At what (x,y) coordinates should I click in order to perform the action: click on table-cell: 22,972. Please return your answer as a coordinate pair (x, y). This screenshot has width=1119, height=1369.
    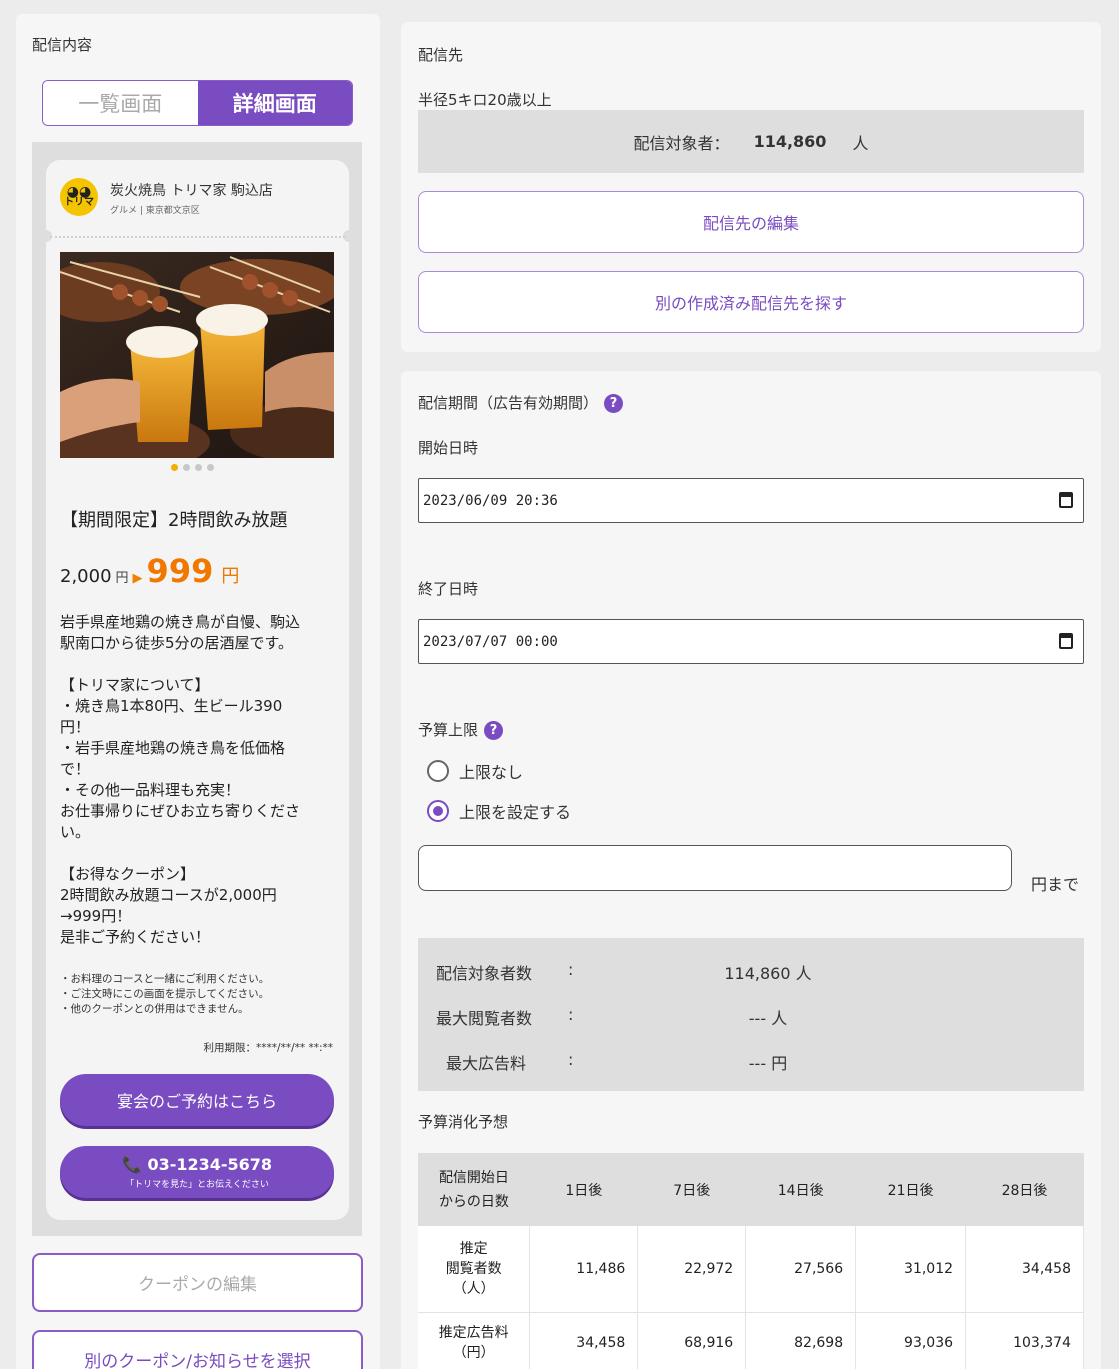
    Looking at the image, I should click on (692, 1269).